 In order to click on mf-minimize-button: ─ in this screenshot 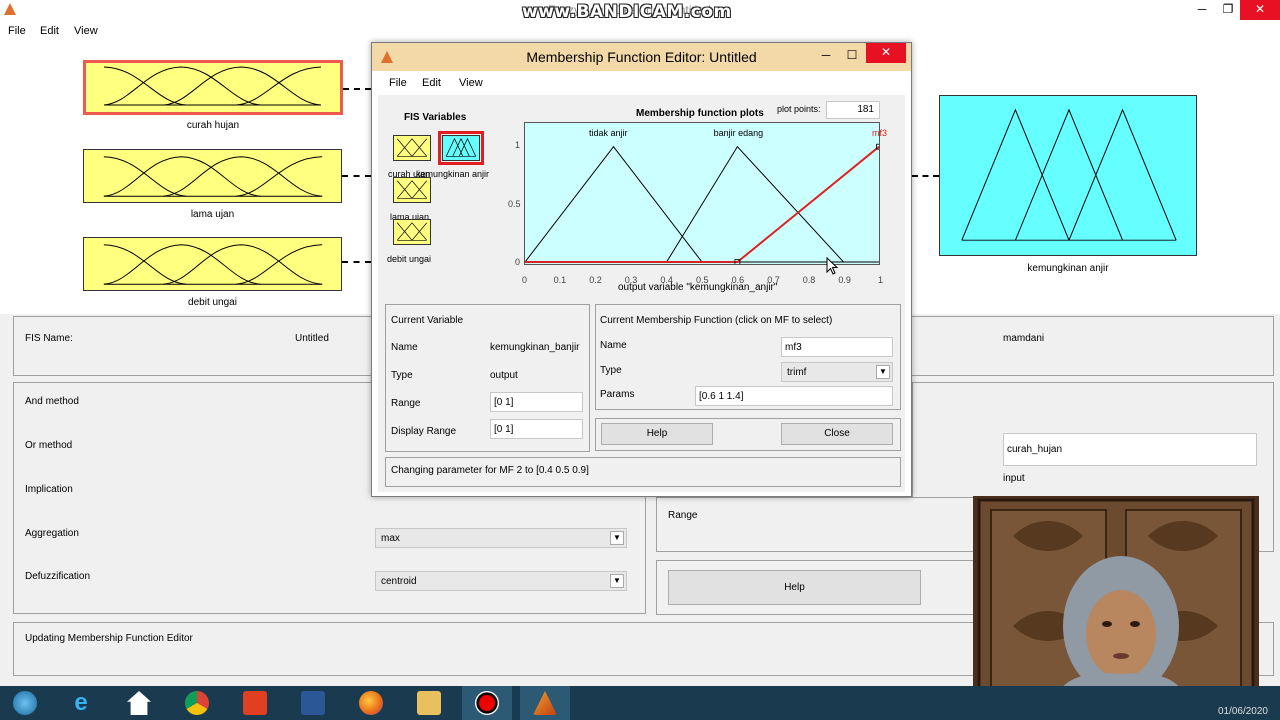, I will do `click(826, 56)`.